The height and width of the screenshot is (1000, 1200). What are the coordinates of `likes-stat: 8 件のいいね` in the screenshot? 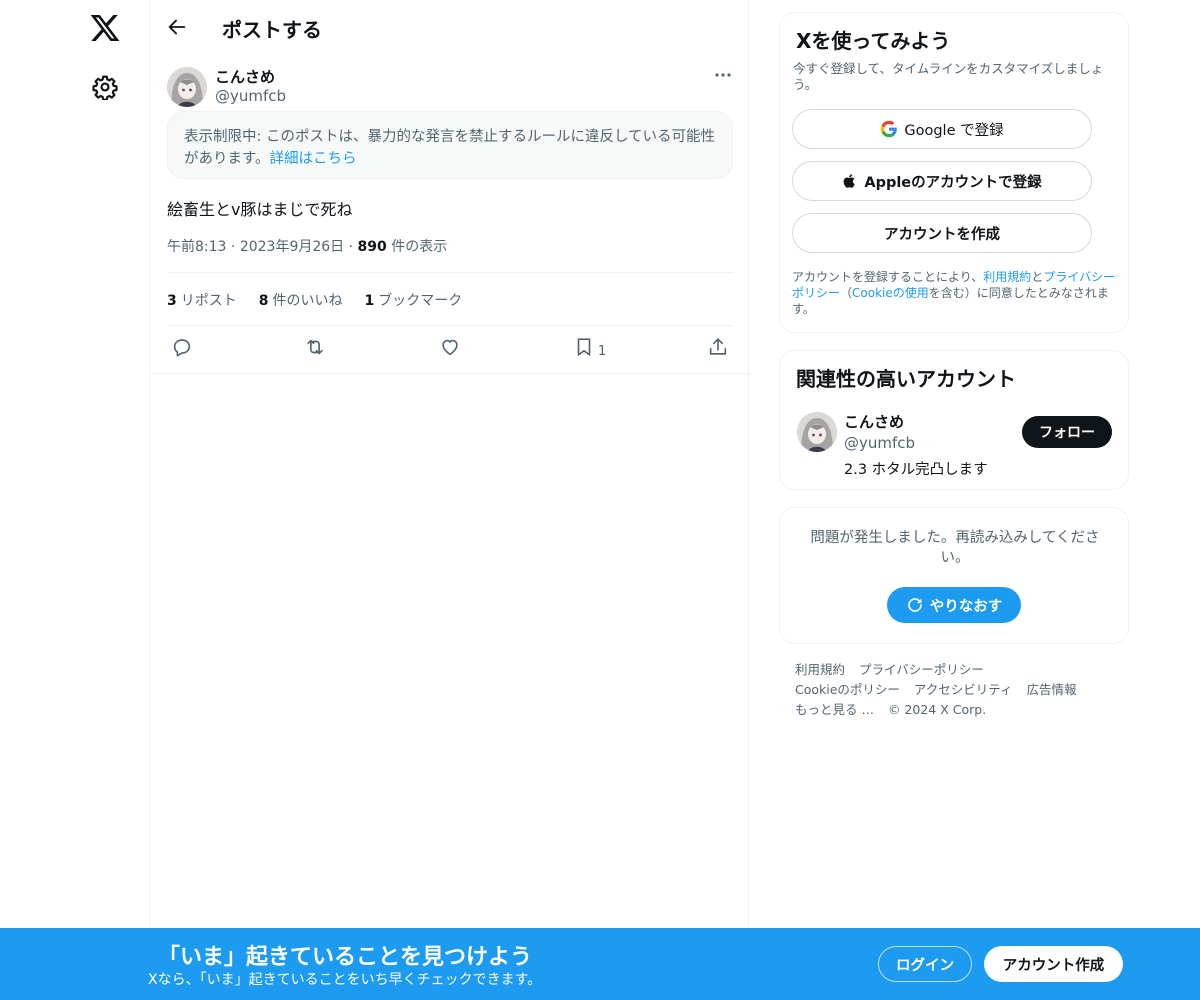 It's located at (301, 300).